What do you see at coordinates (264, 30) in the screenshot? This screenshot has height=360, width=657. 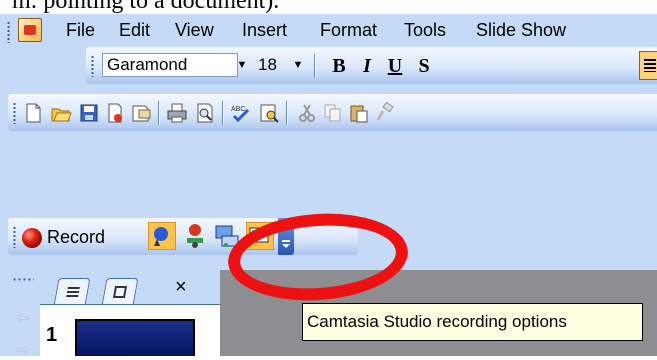 I see `menu-insert: Insert` at bounding box center [264, 30].